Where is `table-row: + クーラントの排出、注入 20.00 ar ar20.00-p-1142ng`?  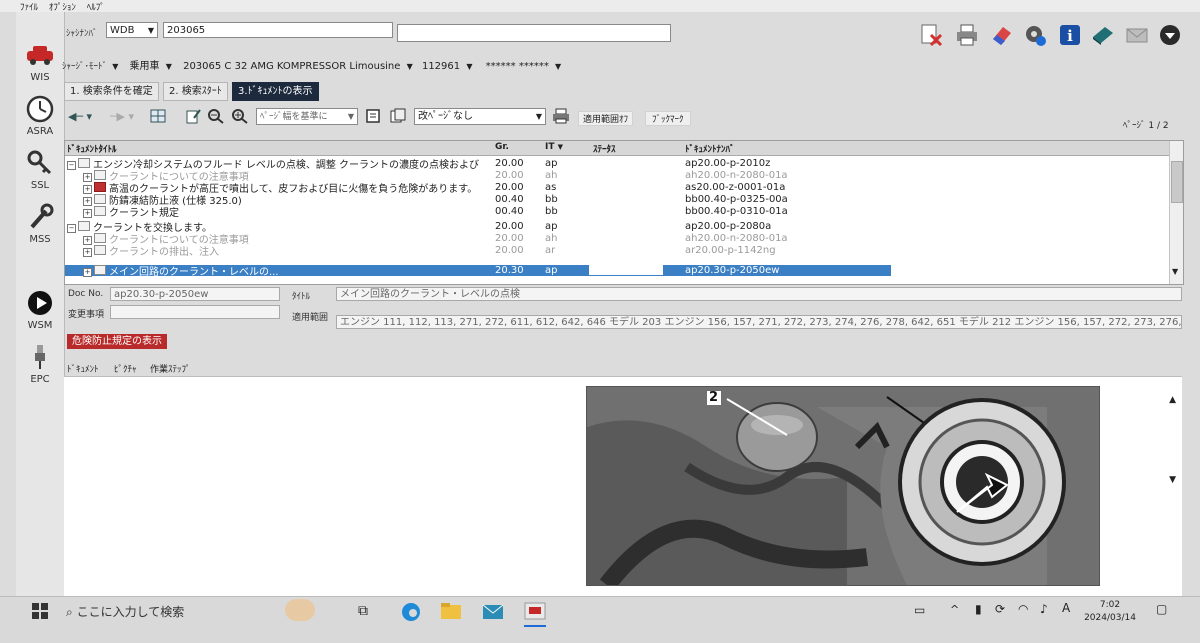 table-row: + クーラントの排出、注入 20.00 ar ar20.00-p-1142ng is located at coordinates (617, 251).